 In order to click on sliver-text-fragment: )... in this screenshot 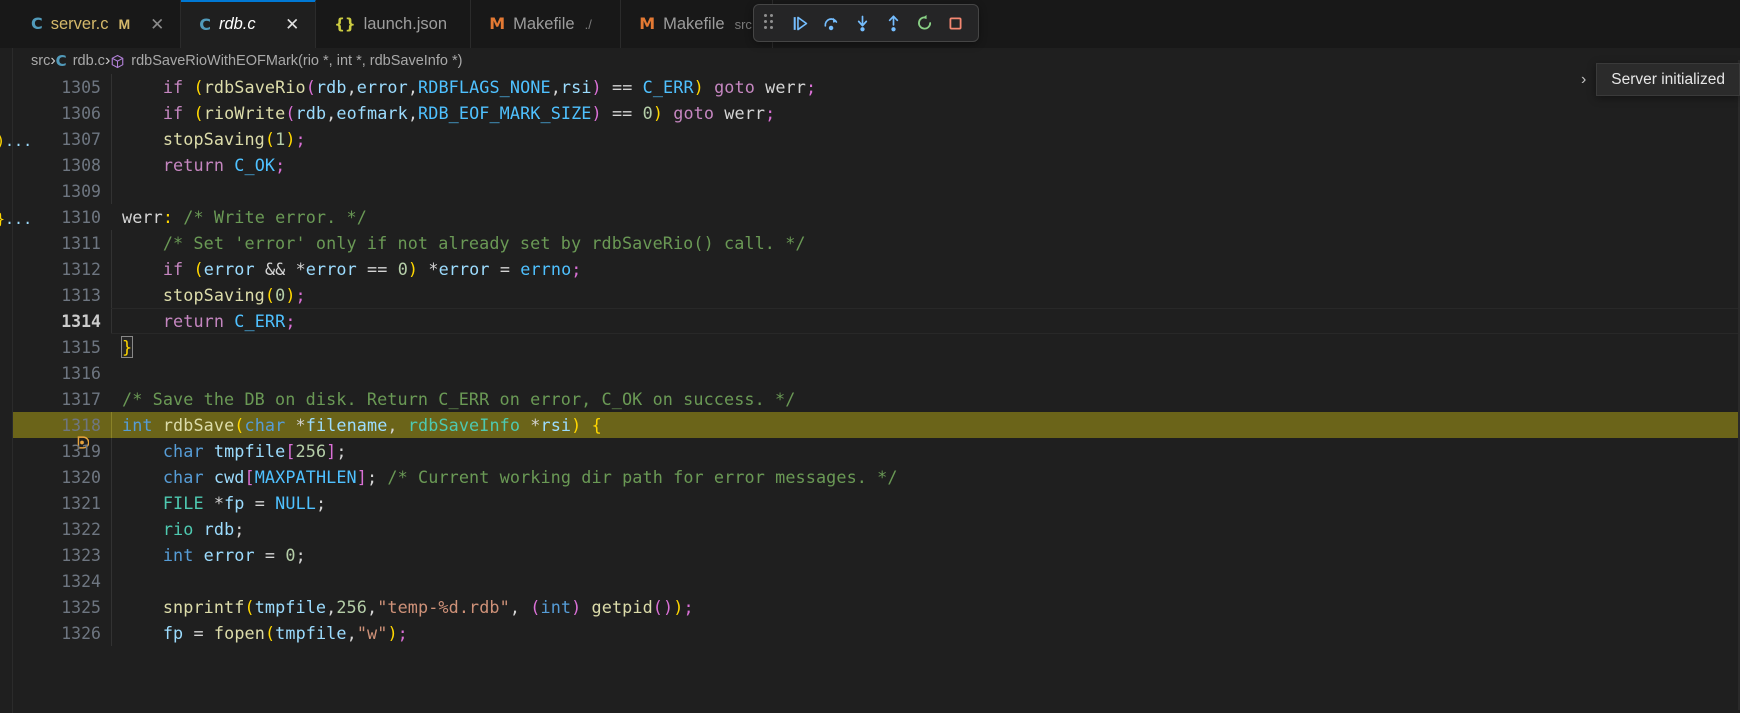, I will do `click(16, 141)`.